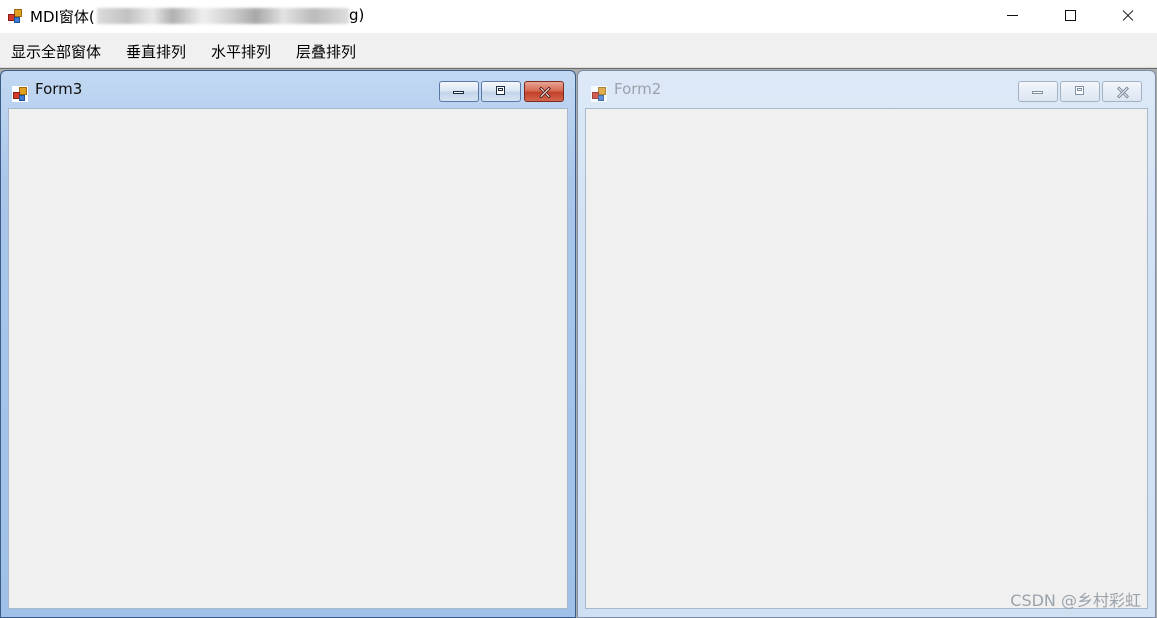 This screenshot has width=1157, height=618. What do you see at coordinates (1128, 16) in the screenshot?
I see `close-button` at bounding box center [1128, 16].